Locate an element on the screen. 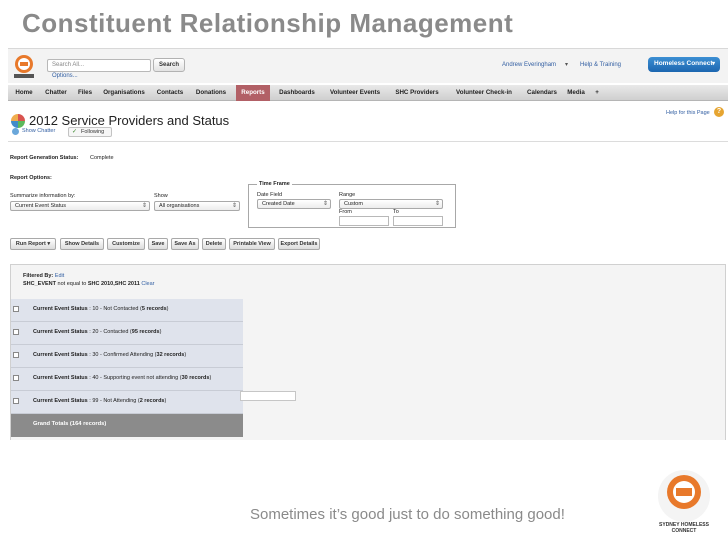 This screenshot has width=728, height=546. generation-status-value: Complete is located at coordinates (102, 158).